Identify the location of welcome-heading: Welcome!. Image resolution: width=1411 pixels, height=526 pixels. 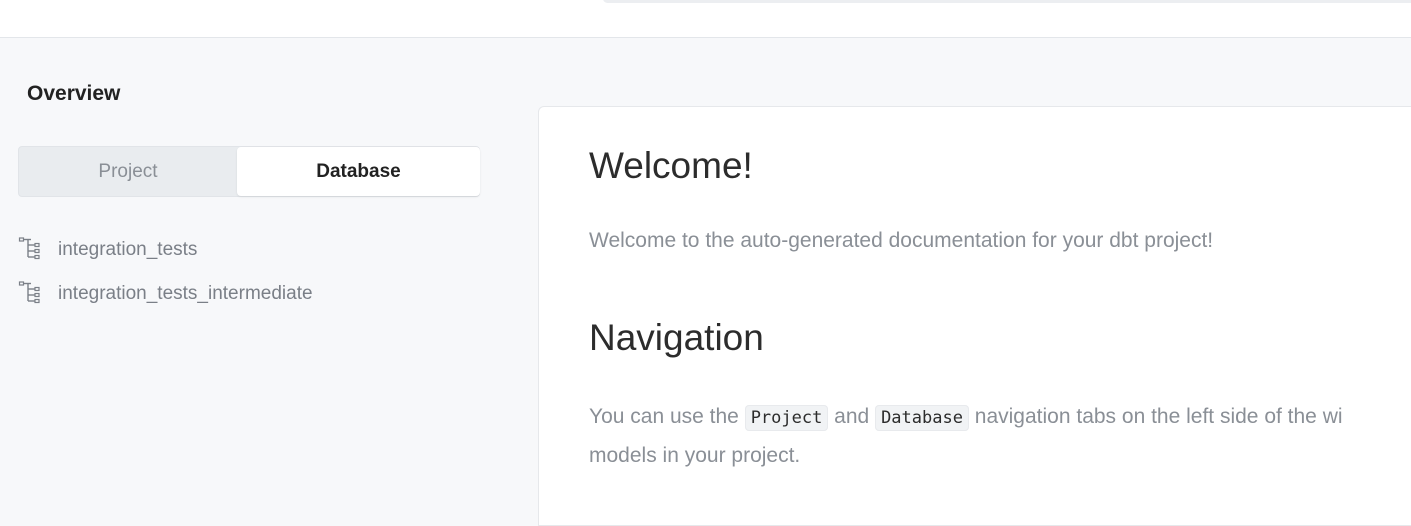
(671, 165).